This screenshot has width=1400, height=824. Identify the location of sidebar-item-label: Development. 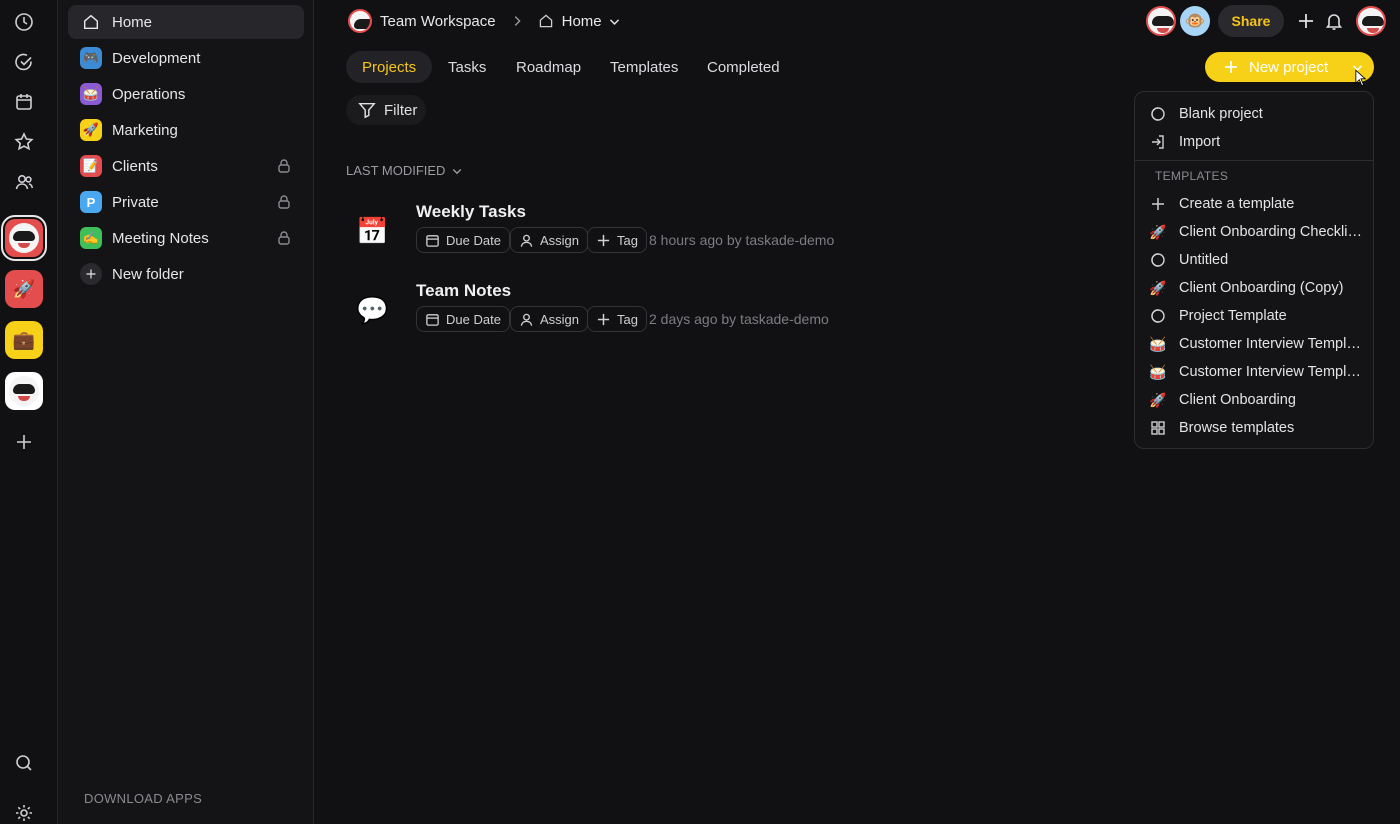
(156, 58).